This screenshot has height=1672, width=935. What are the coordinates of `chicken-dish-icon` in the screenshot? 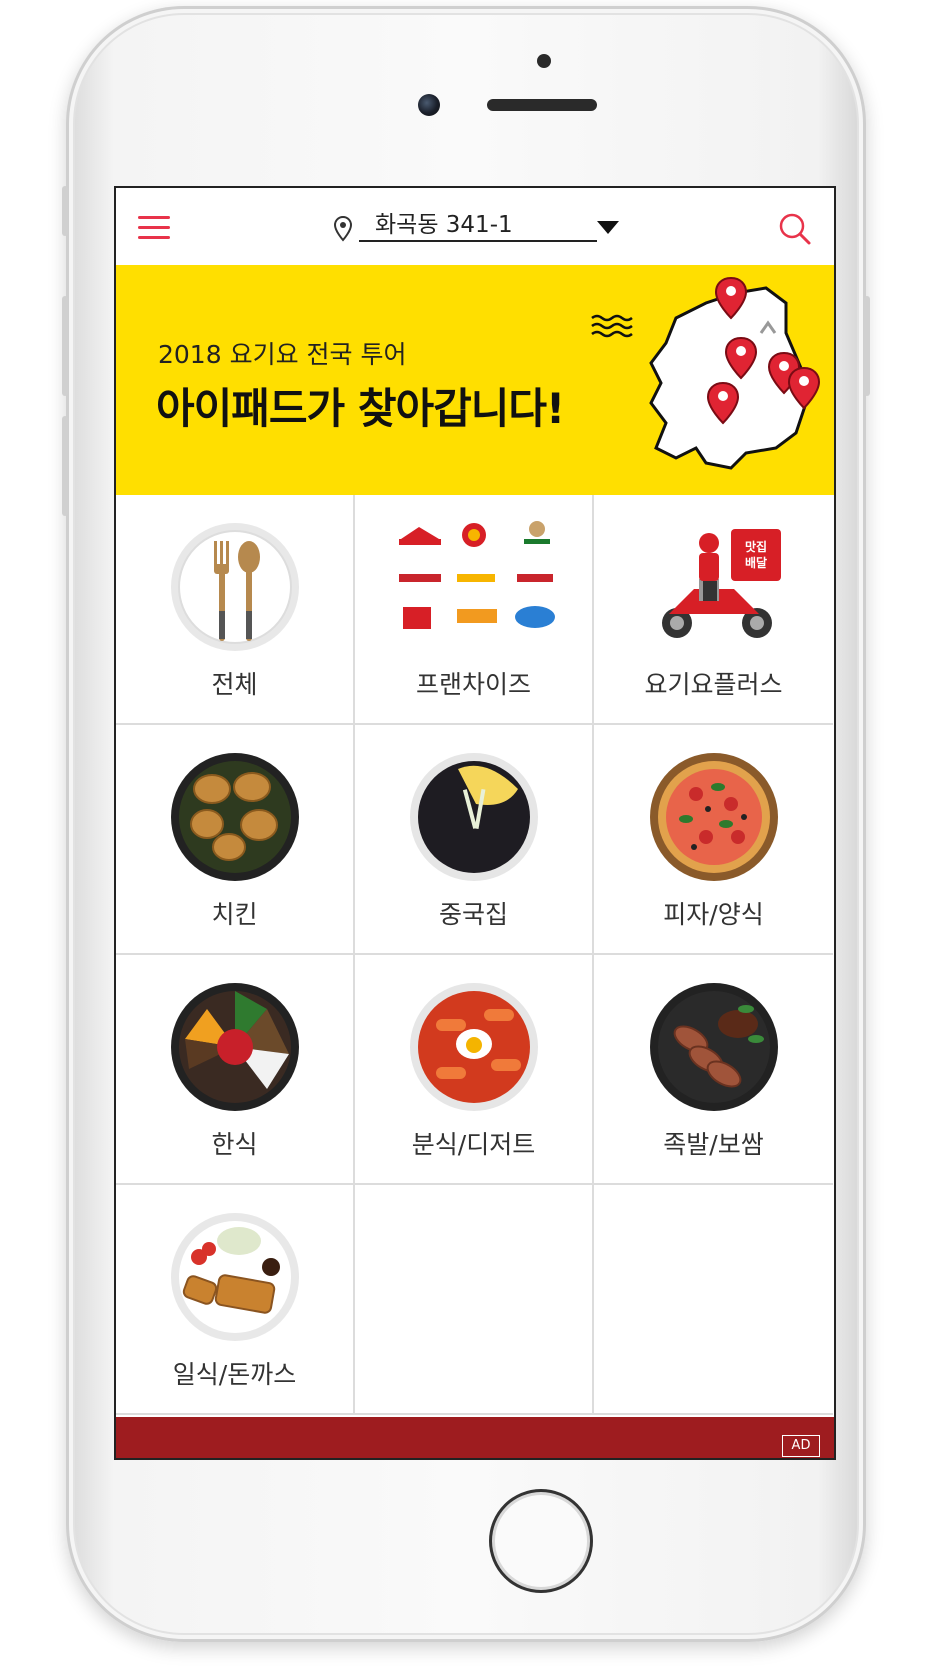 It's located at (234, 817).